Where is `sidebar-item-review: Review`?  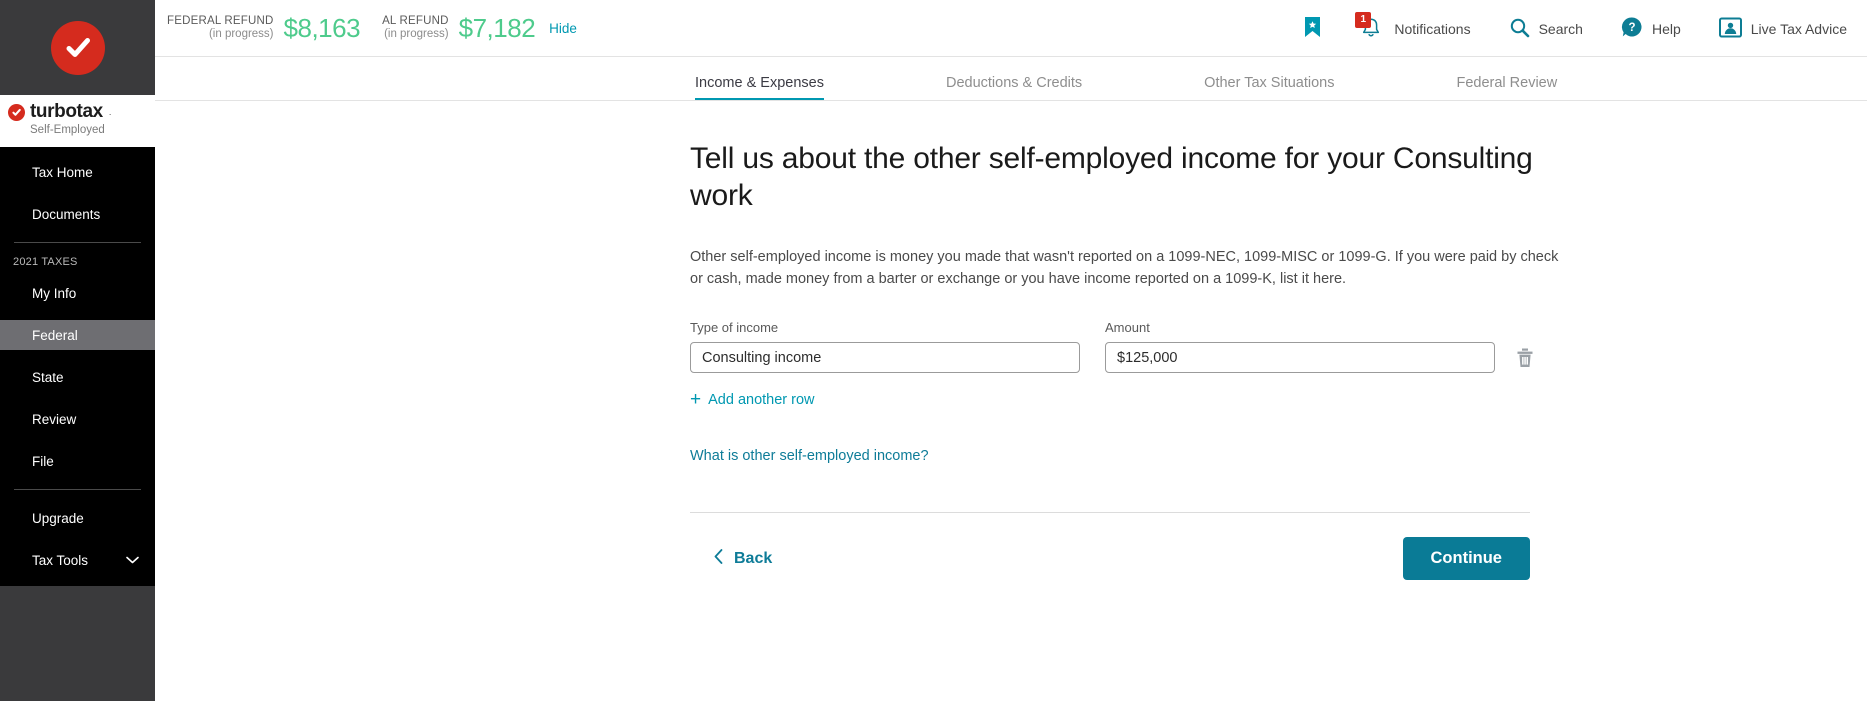 sidebar-item-review: Review is located at coordinates (77, 419).